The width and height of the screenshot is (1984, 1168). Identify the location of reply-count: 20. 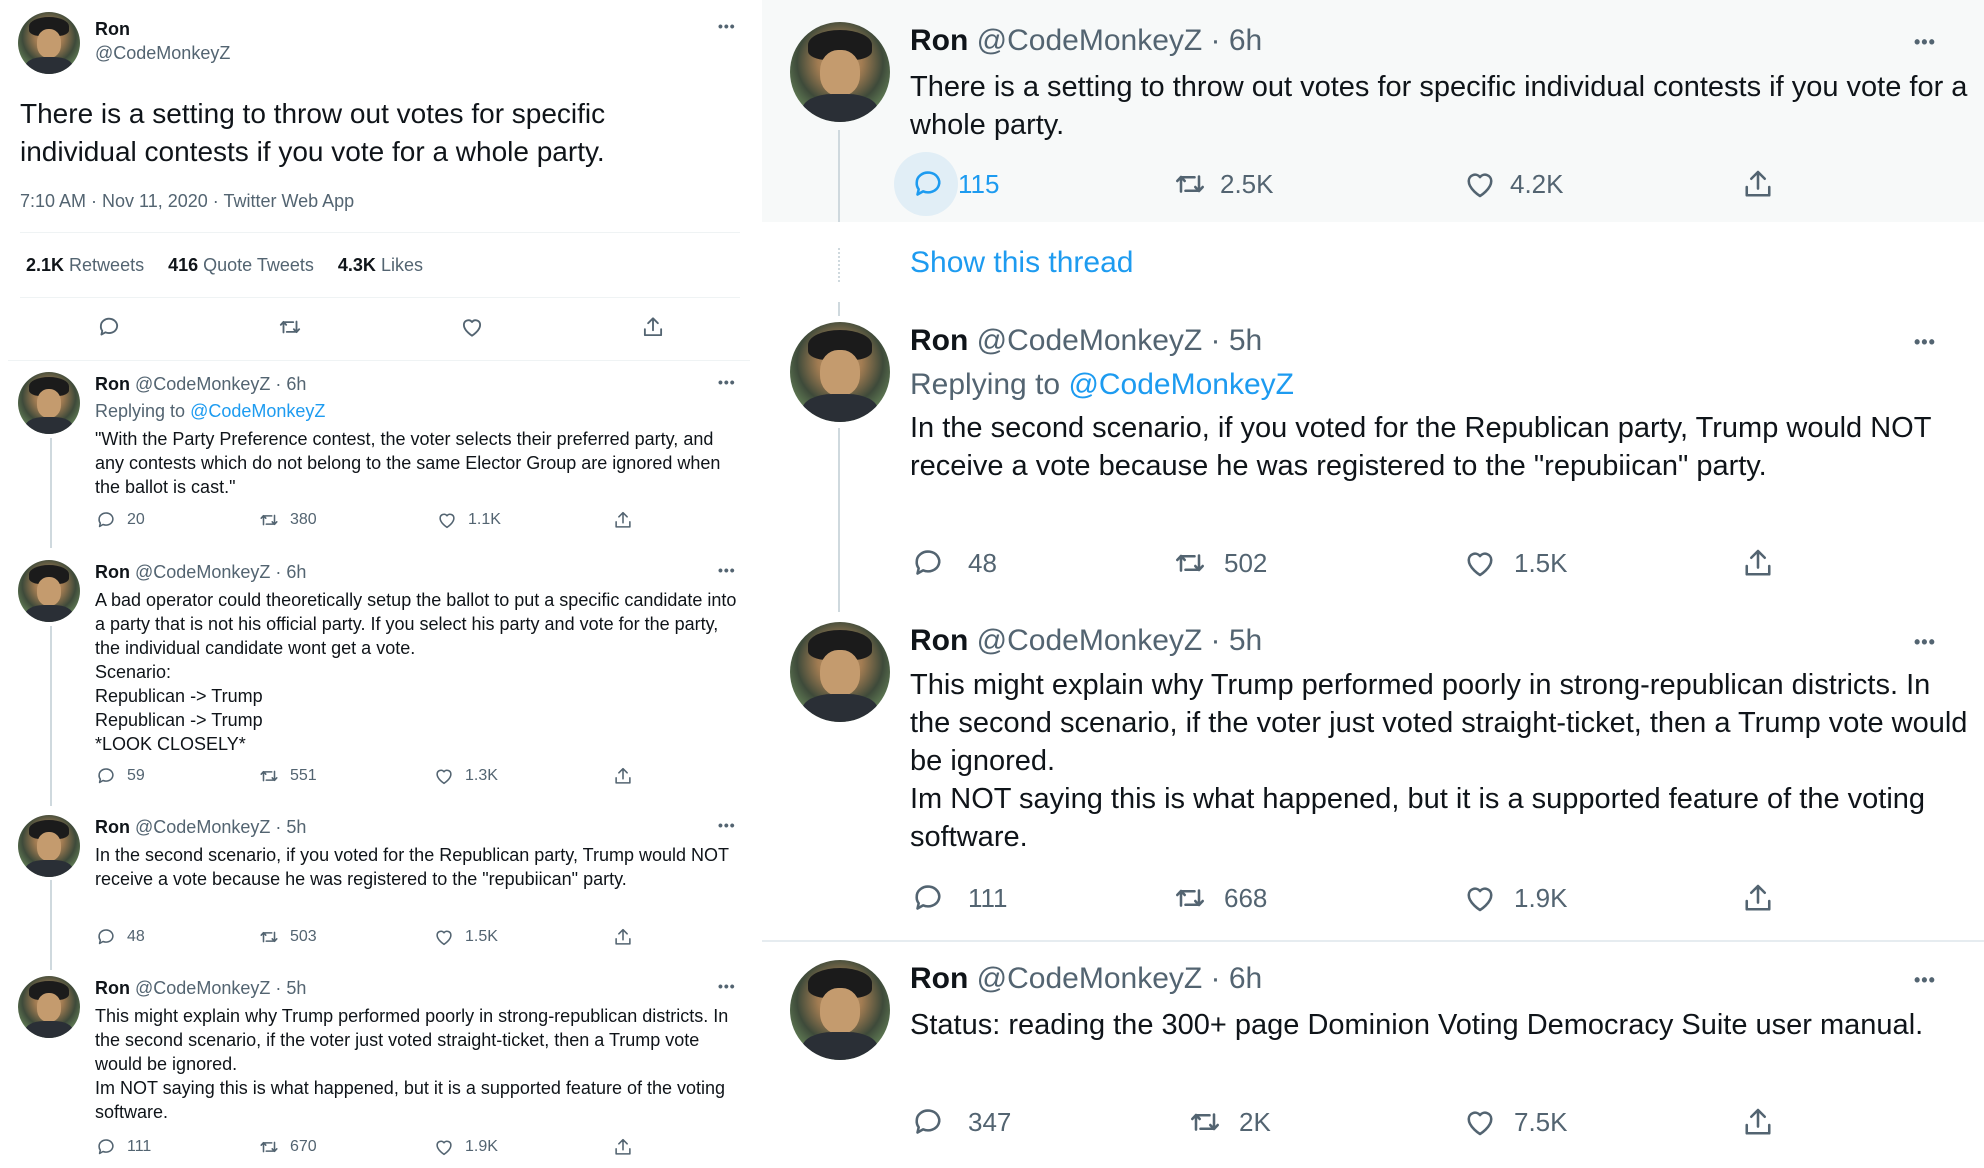
(136, 519).